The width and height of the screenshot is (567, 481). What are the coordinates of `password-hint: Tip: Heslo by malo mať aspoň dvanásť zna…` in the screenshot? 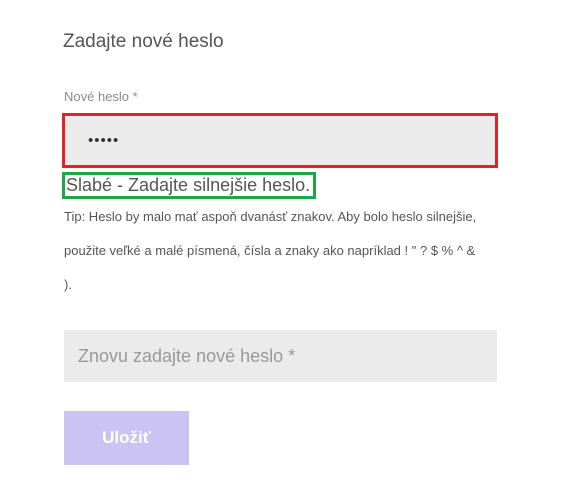 It's located at (270, 250).